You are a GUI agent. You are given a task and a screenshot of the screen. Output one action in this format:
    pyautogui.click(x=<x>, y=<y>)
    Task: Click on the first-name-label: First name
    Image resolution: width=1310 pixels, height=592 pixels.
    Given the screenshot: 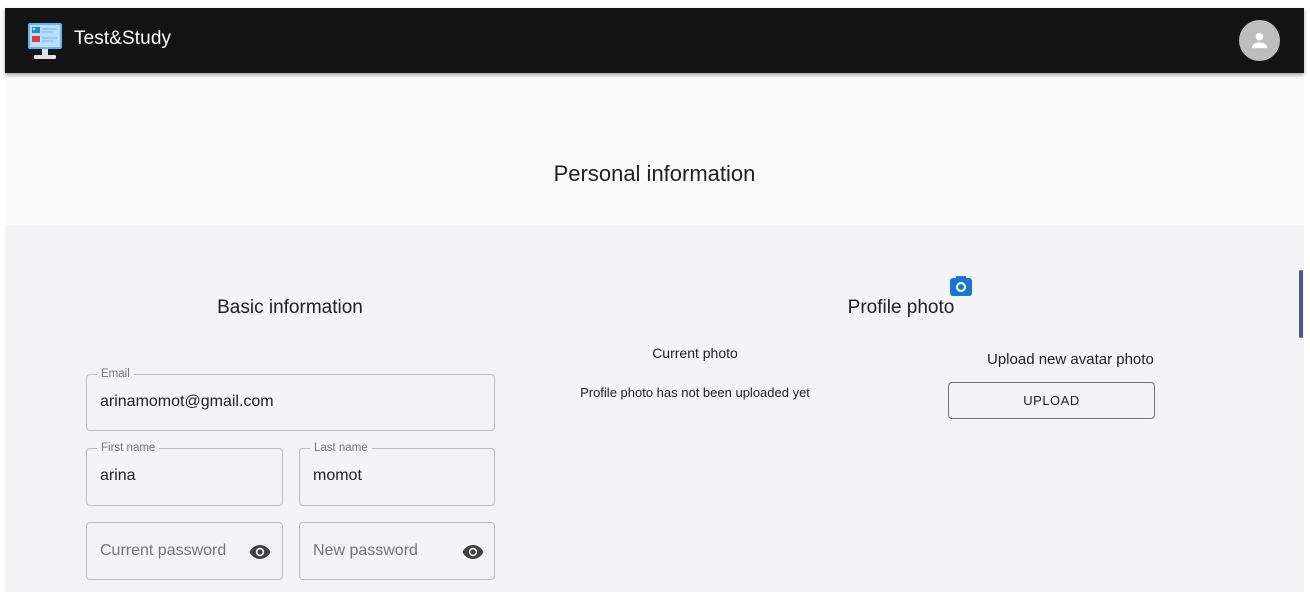 What is the action you would take?
    pyautogui.click(x=128, y=448)
    